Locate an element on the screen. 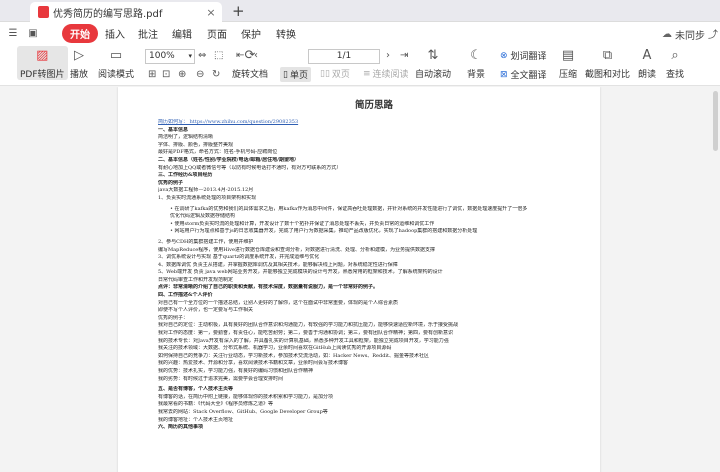 The width and height of the screenshot is (720, 472). document-line: 有博客的话，在简历中附上链接，能够体现你的技术积累和学习能力，是加分项 is located at coordinates (246, 396).